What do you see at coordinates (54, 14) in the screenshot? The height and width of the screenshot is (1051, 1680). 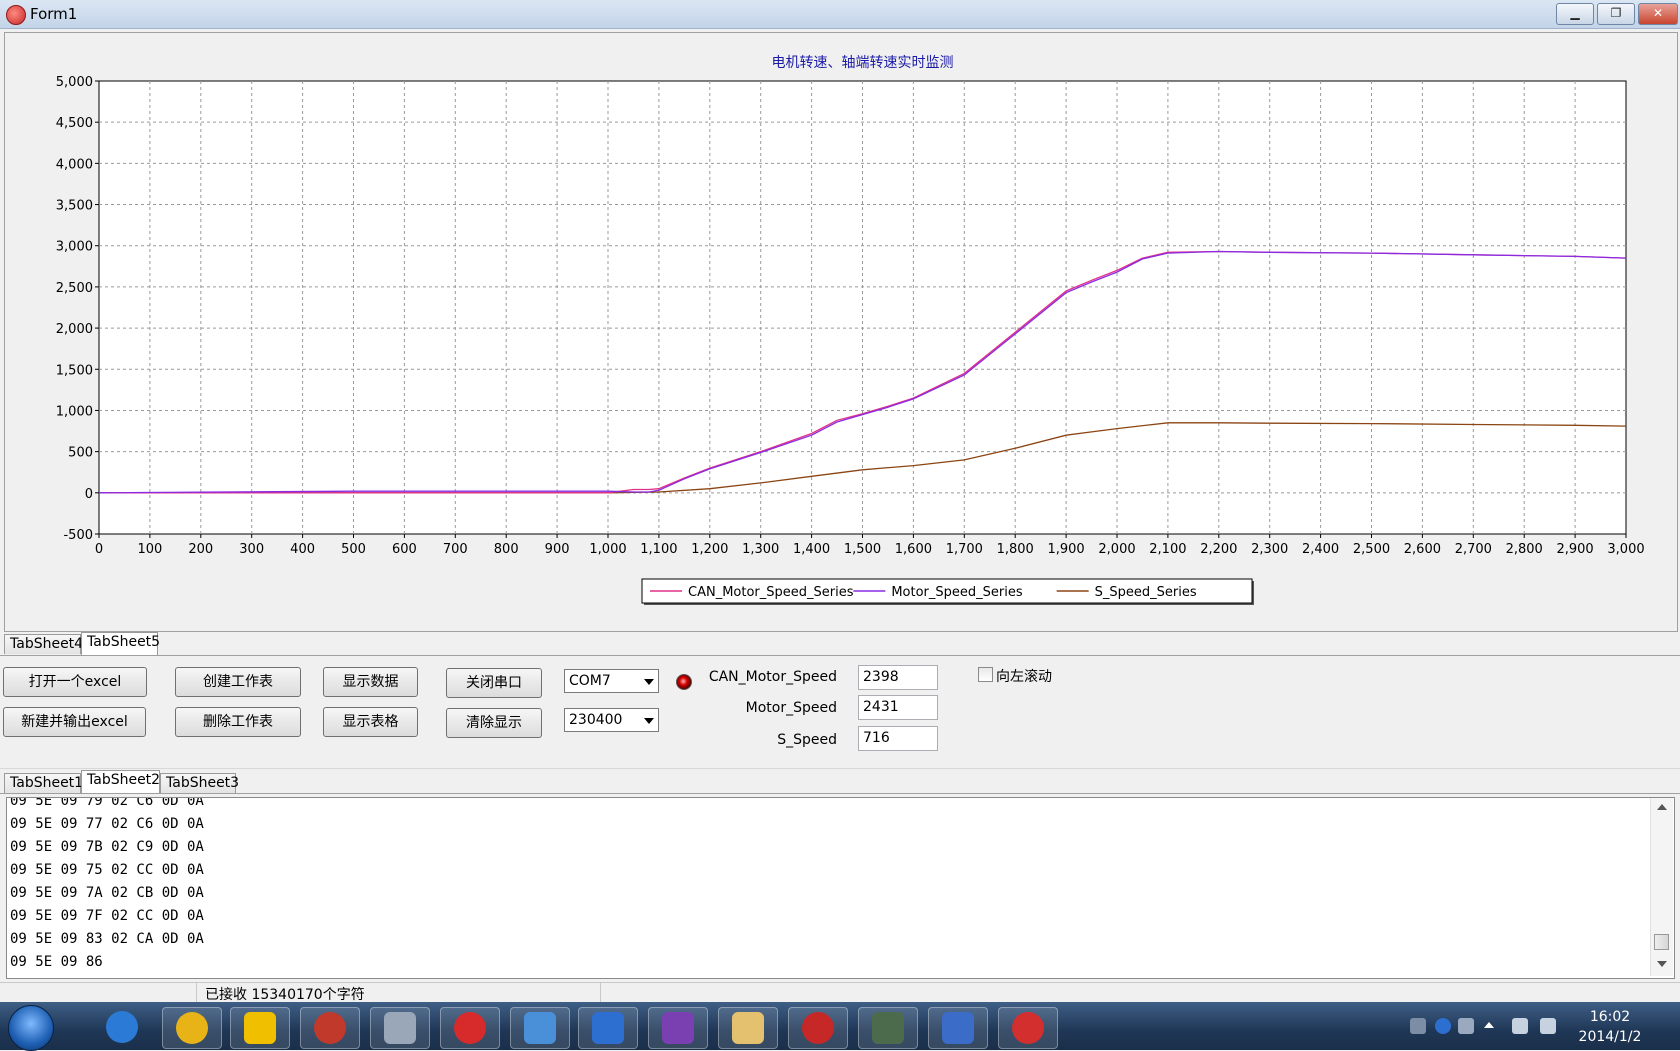 I see `window-title: Form1` at bounding box center [54, 14].